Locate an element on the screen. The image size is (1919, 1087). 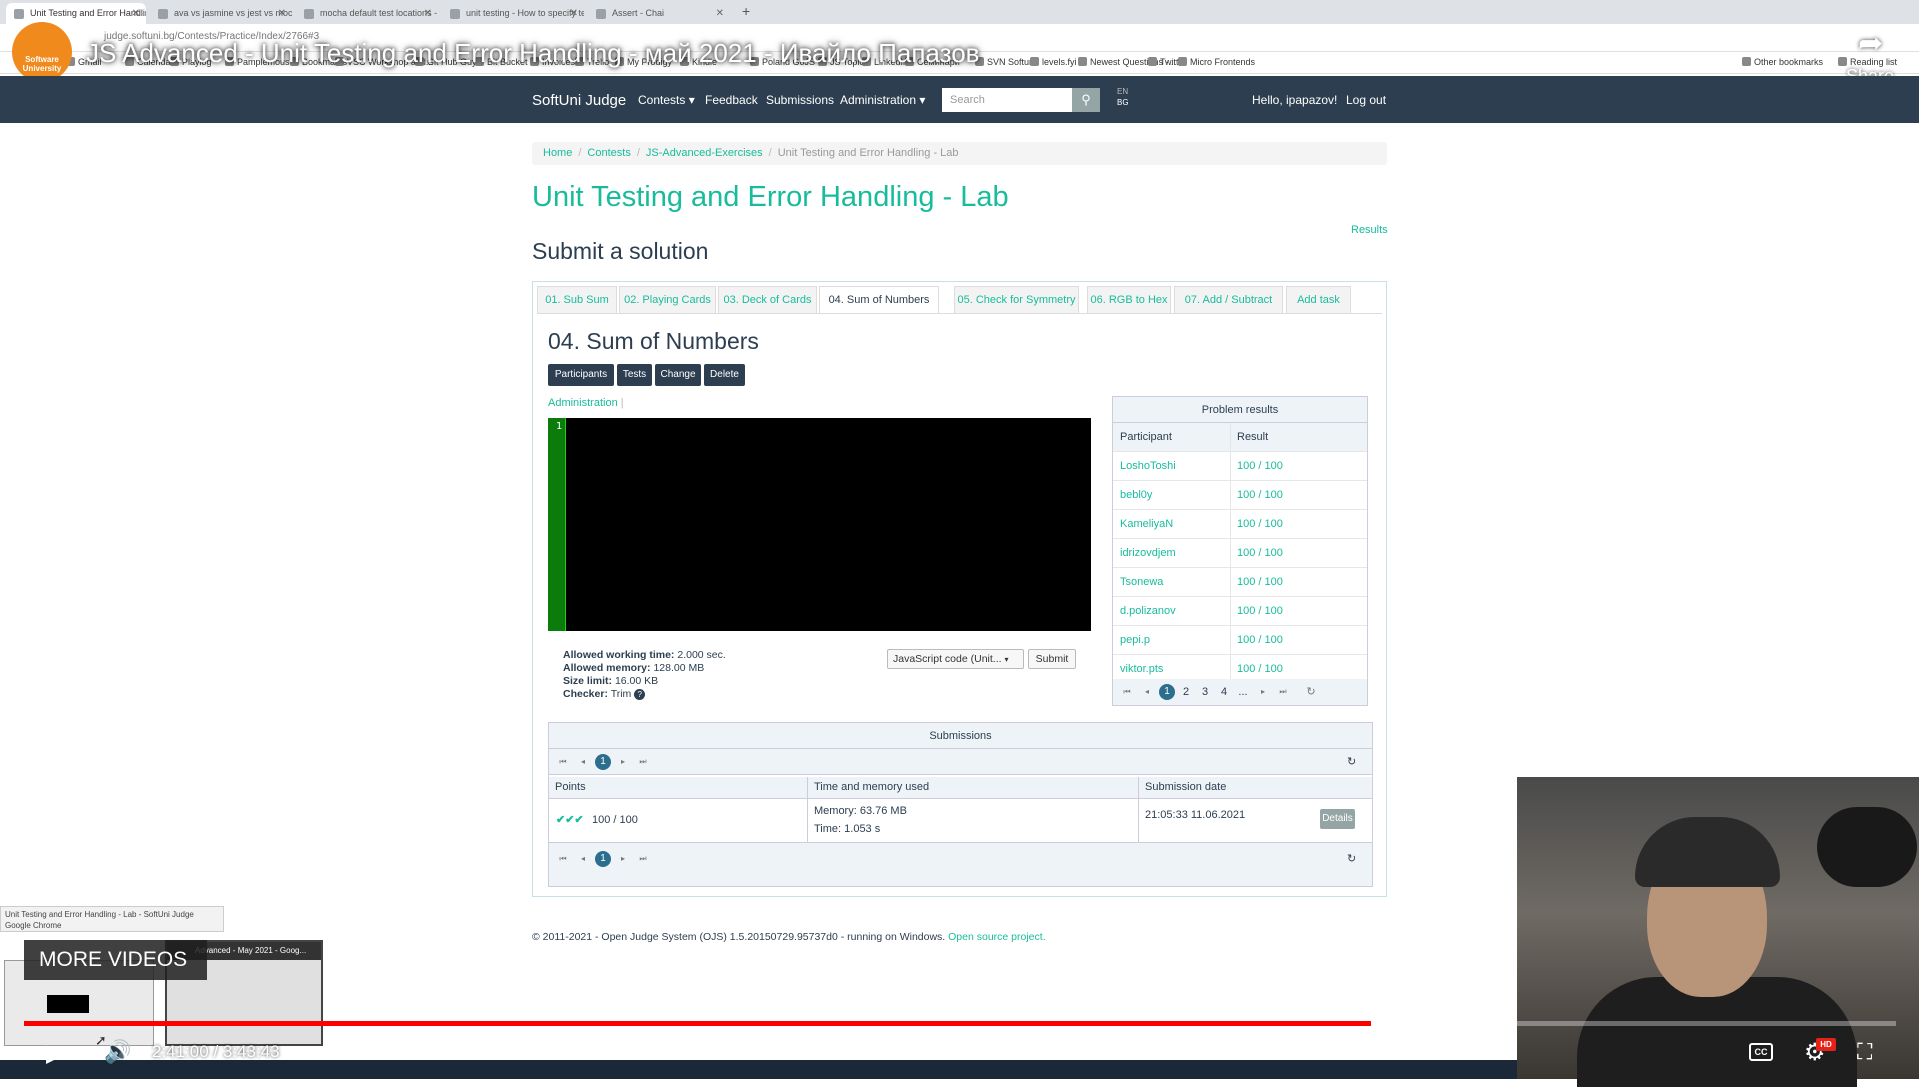
nav-feedback: Feedback is located at coordinates (731, 100).